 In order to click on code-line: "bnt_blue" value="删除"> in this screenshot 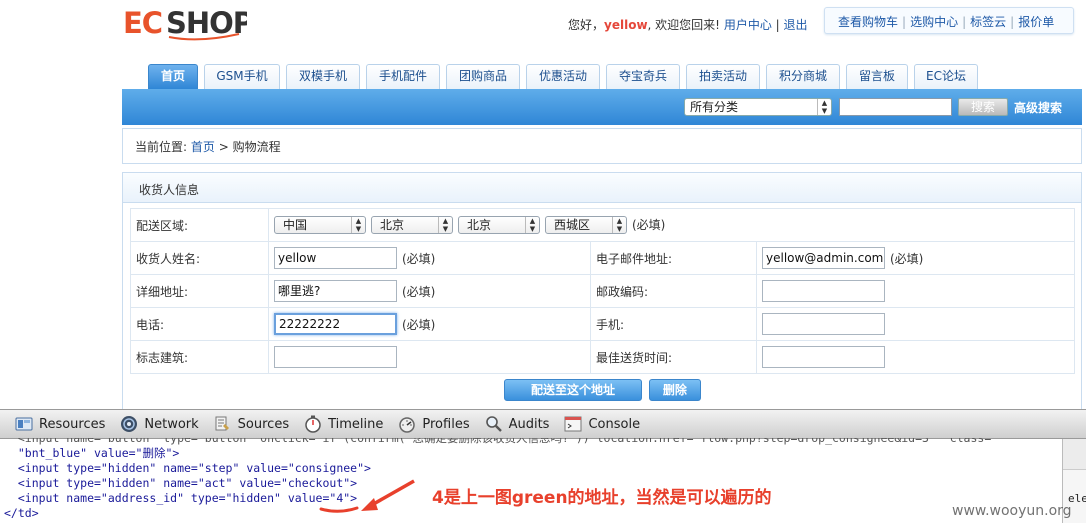, I will do `click(92, 453)`.